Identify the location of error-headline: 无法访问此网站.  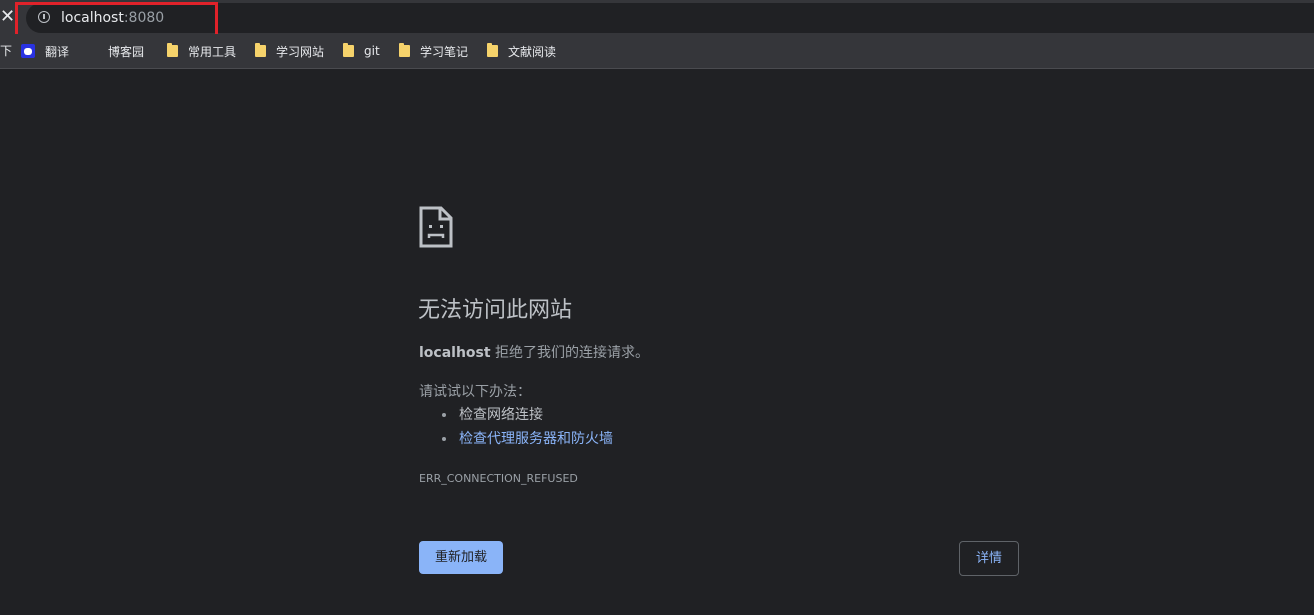
(495, 310).